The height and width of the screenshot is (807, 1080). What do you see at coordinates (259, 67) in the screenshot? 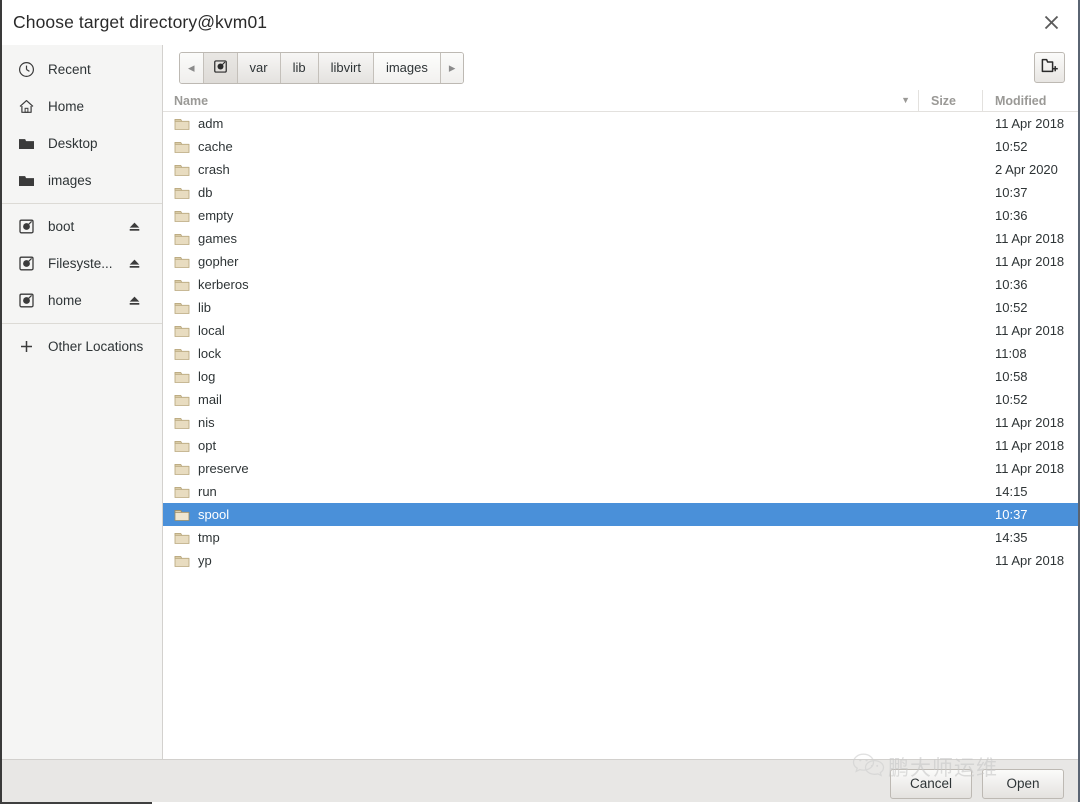
I see `breadcrumb-var: var` at bounding box center [259, 67].